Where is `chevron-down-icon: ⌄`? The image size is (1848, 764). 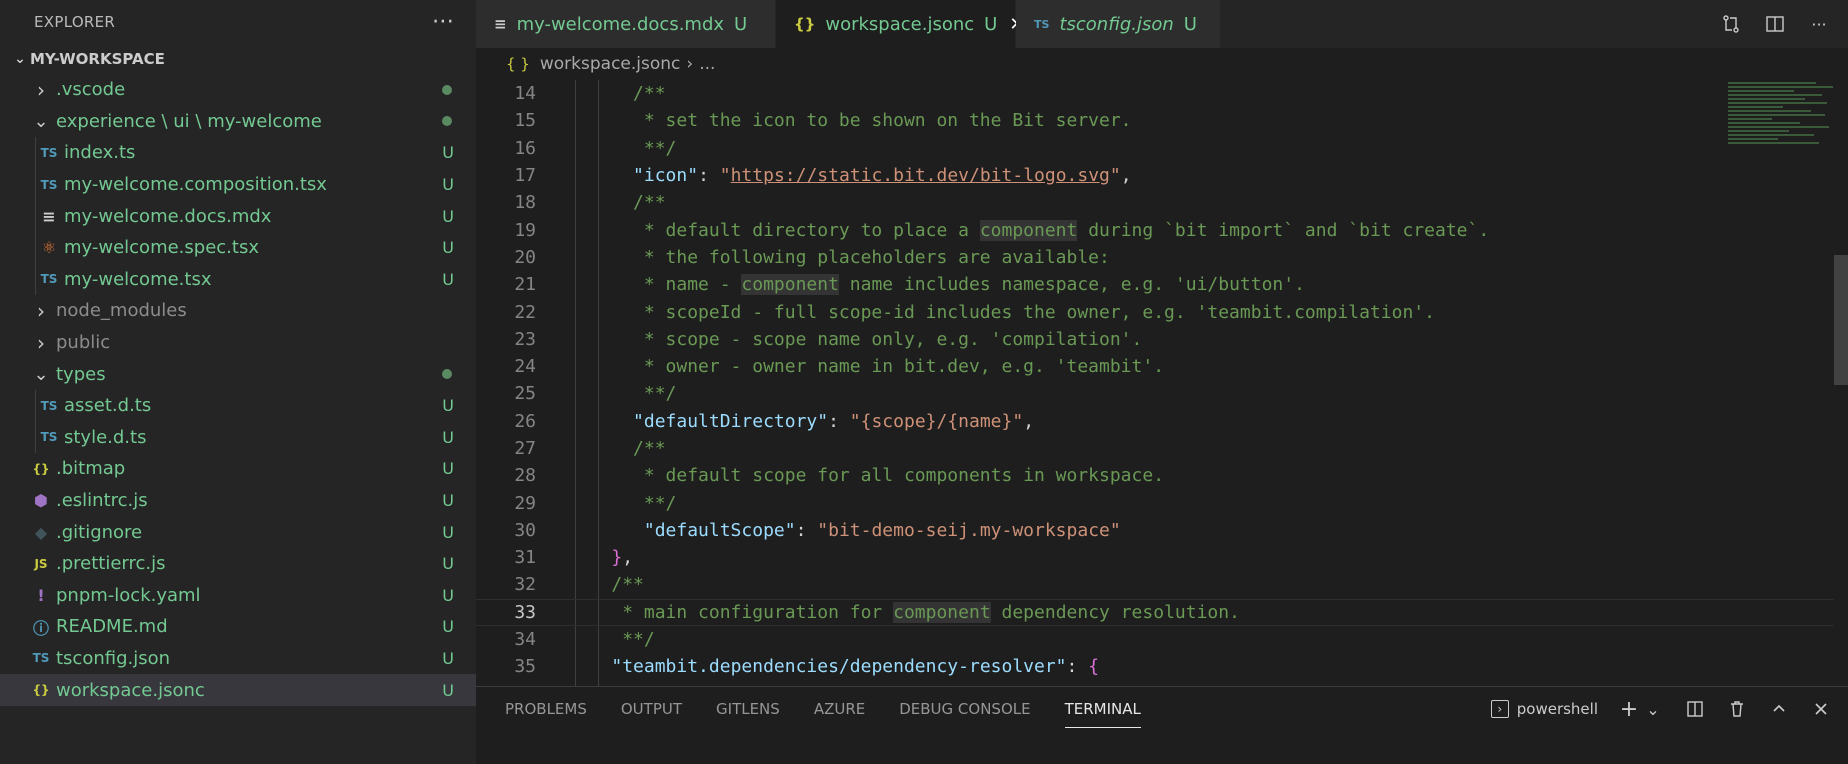
chevron-down-icon: ⌄ is located at coordinates (1653, 709).